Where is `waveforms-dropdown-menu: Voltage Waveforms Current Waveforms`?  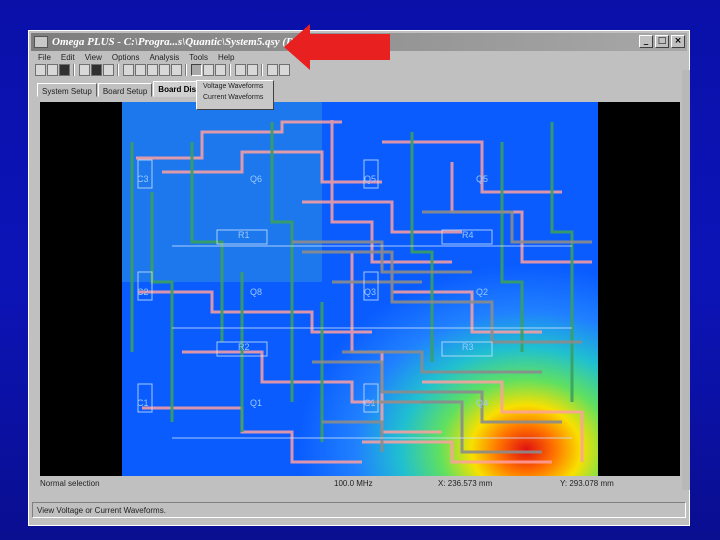 waveforms-dropdown-menu: Voltage Waveforms Current Waveforms is located at coordinates (235, 95).